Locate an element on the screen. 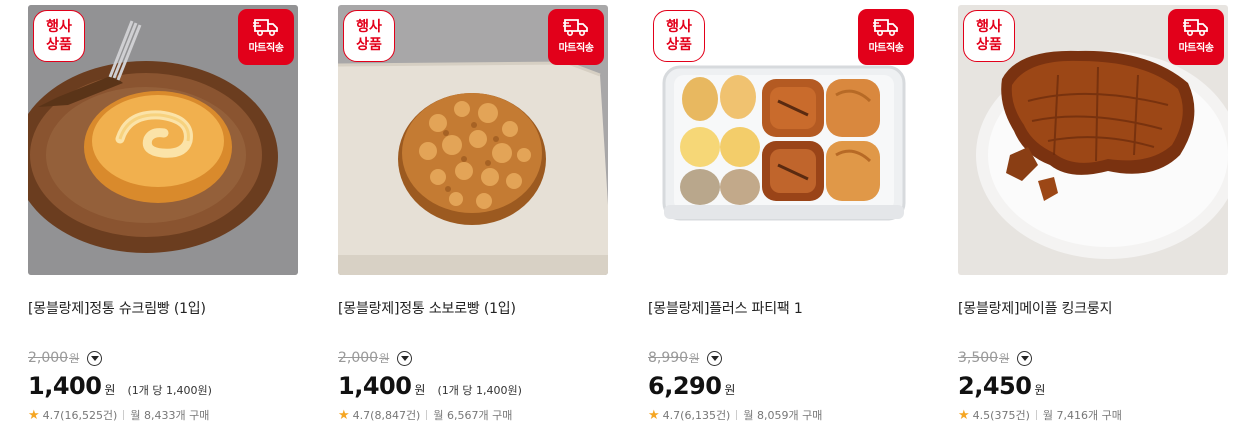 This screenshot has width=1236, height=439. review-count: (6,135건) is located at coordinates (705, 415).